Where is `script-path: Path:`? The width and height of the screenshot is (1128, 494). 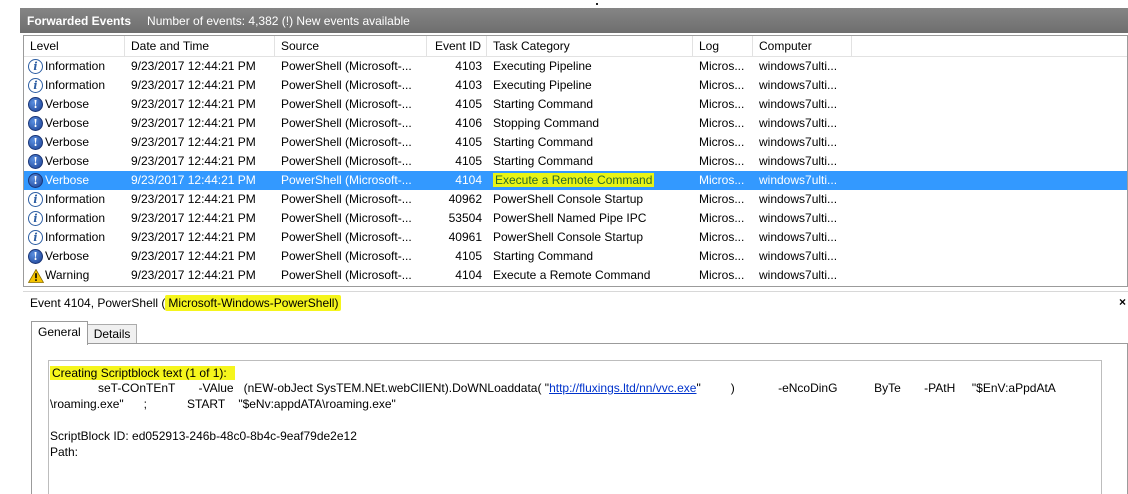 script-path: Path: is located at coordinates (64, 452).